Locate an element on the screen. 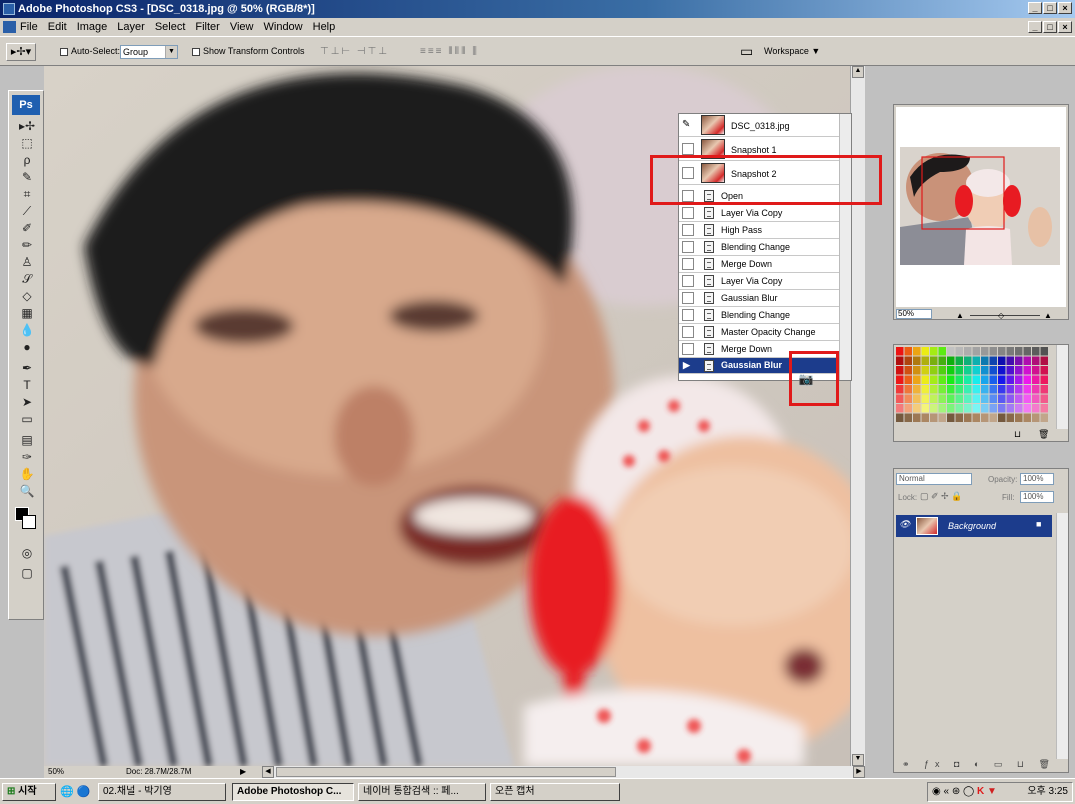 The width and height of the screenshot is (1075, 804). history-brush-tool-icon: 𝒮 is located at coordinates (27, 279).